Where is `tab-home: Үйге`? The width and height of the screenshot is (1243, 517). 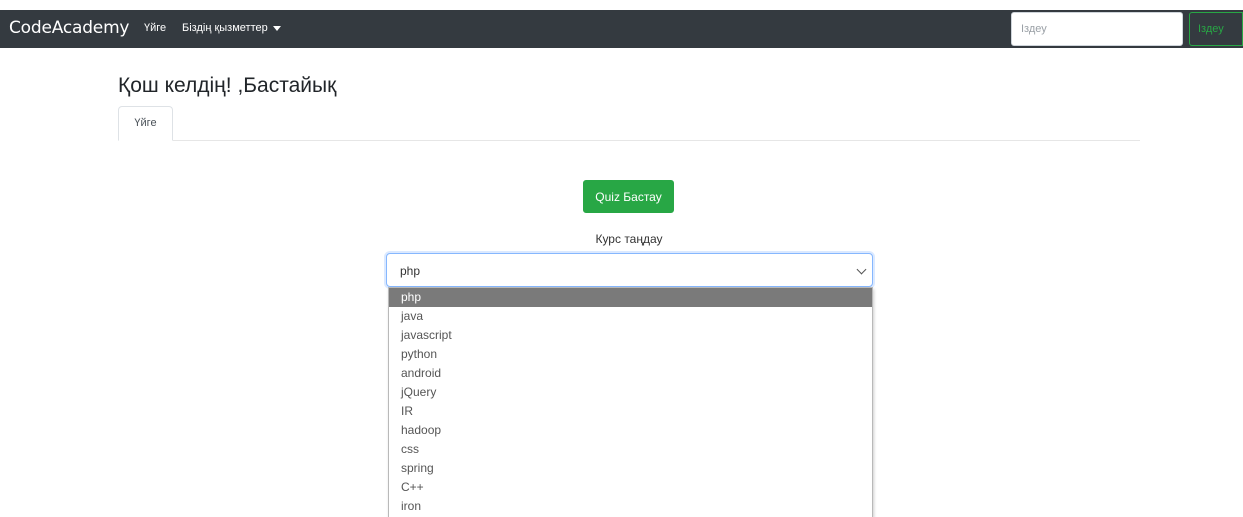
tab-home: Үйге is located at coordinates (145, 123).